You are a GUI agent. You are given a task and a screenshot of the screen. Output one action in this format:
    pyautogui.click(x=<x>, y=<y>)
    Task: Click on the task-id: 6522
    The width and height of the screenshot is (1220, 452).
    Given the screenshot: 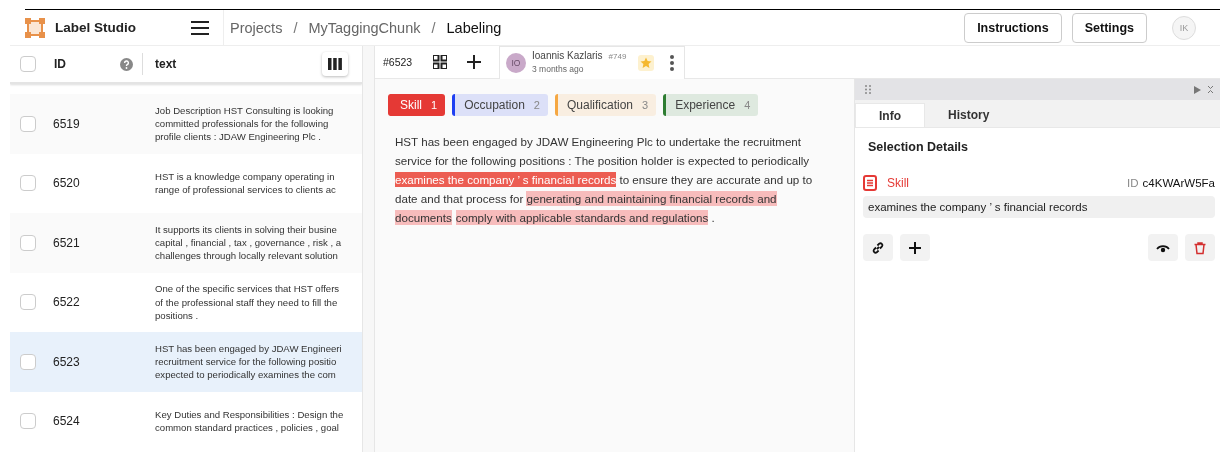 What is the action you would take?
    pyautogui.click(x=67, y=302)
    